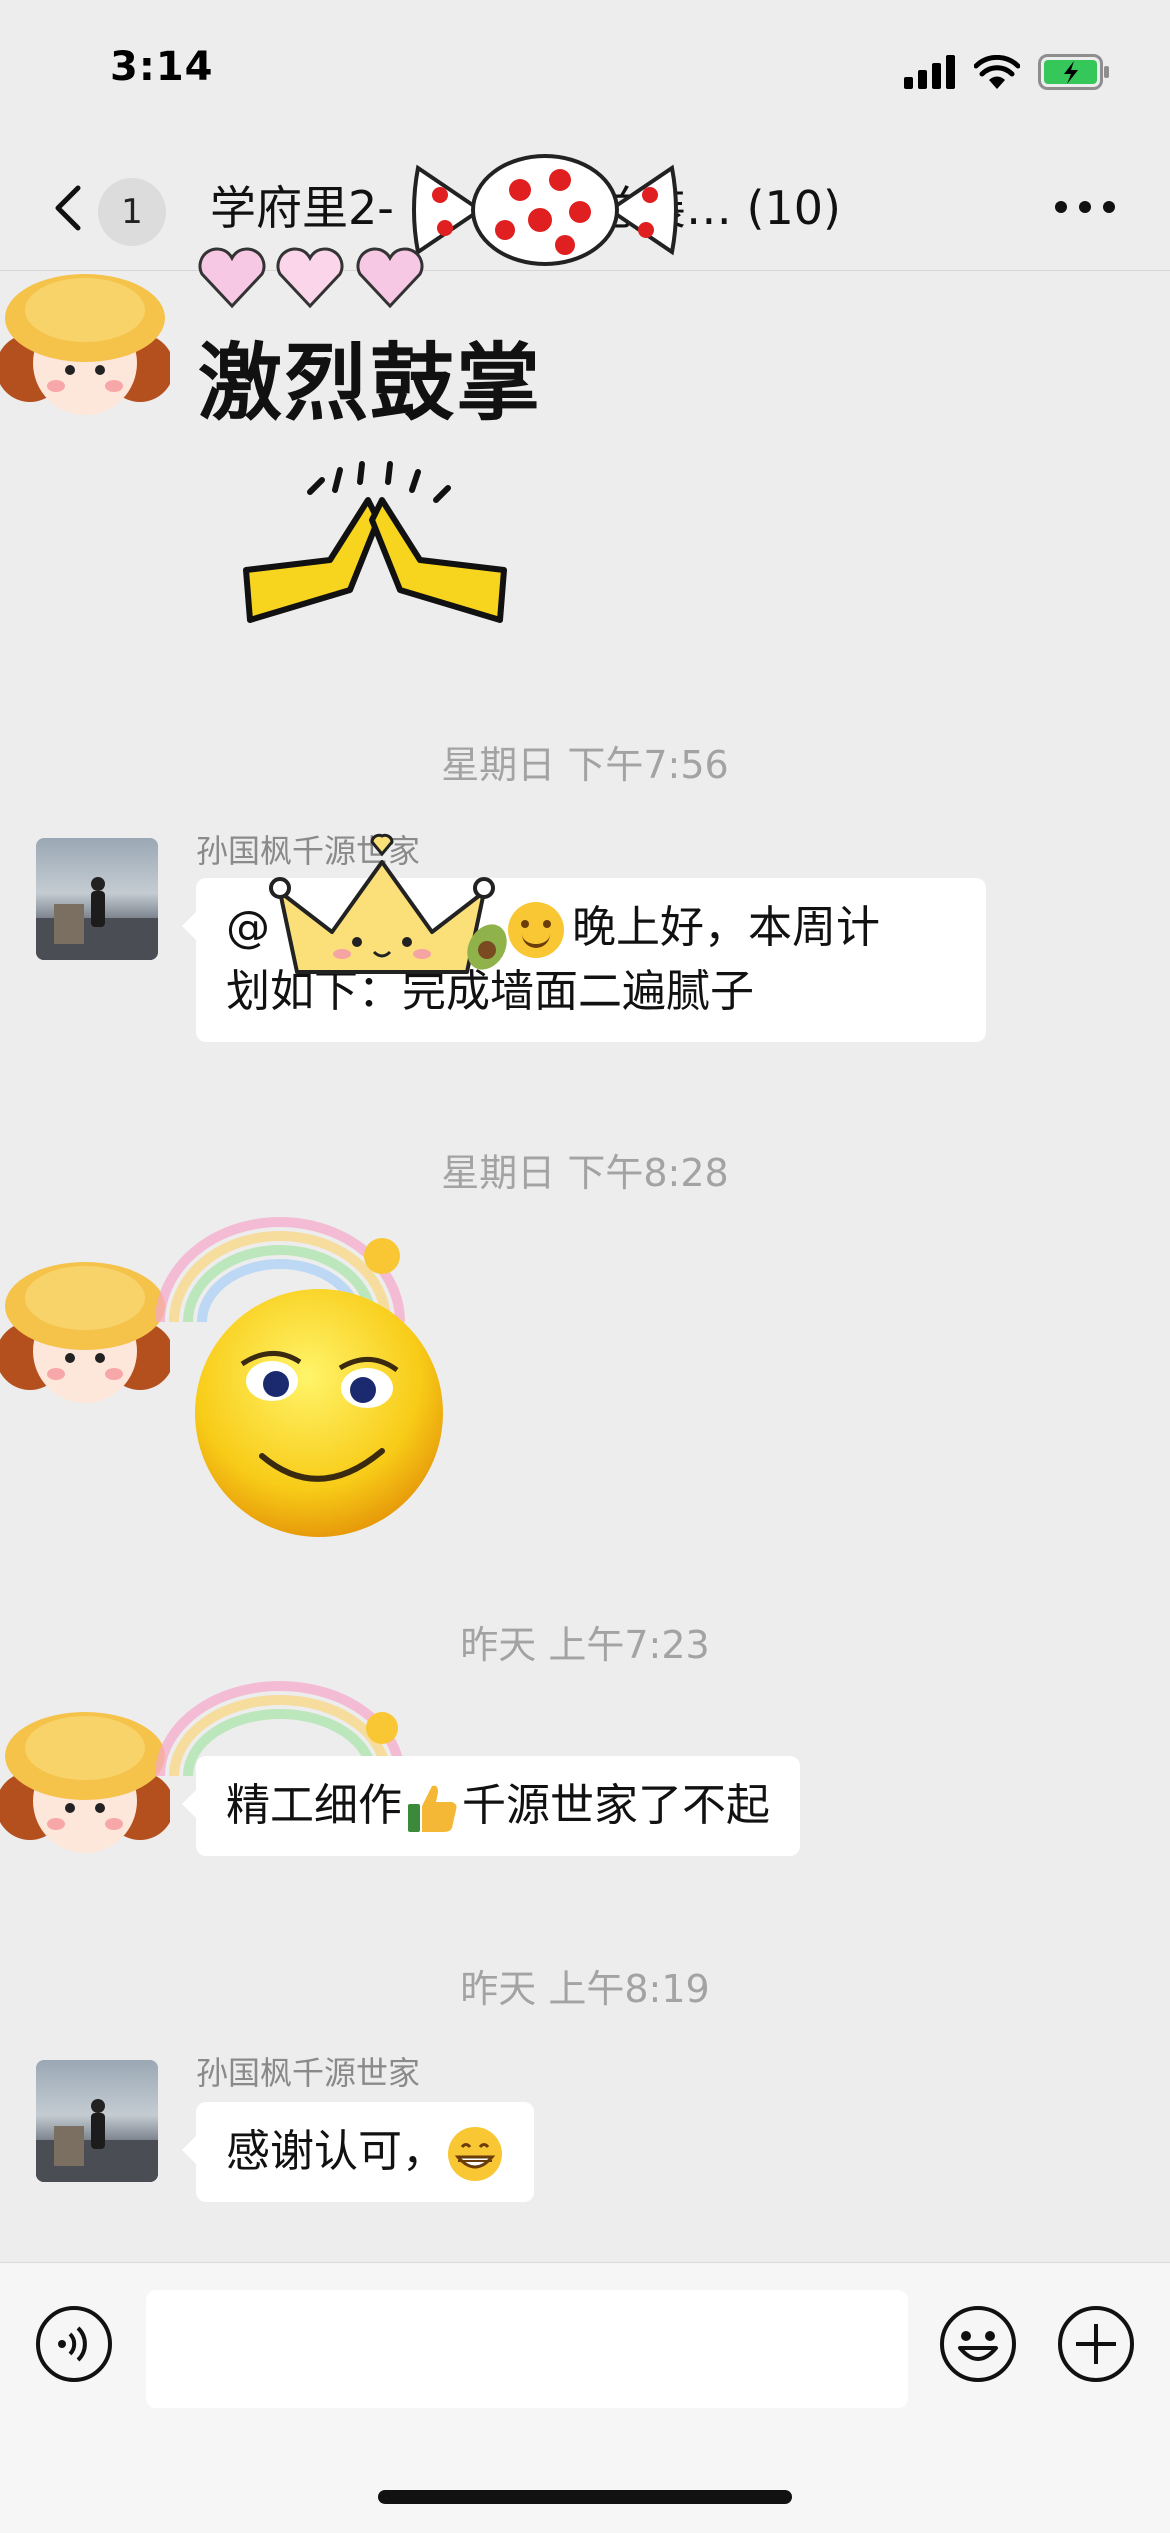 The width and height of the screenshot is (1170, 2533). I want to click on crown-sticker, so click(388, 903).